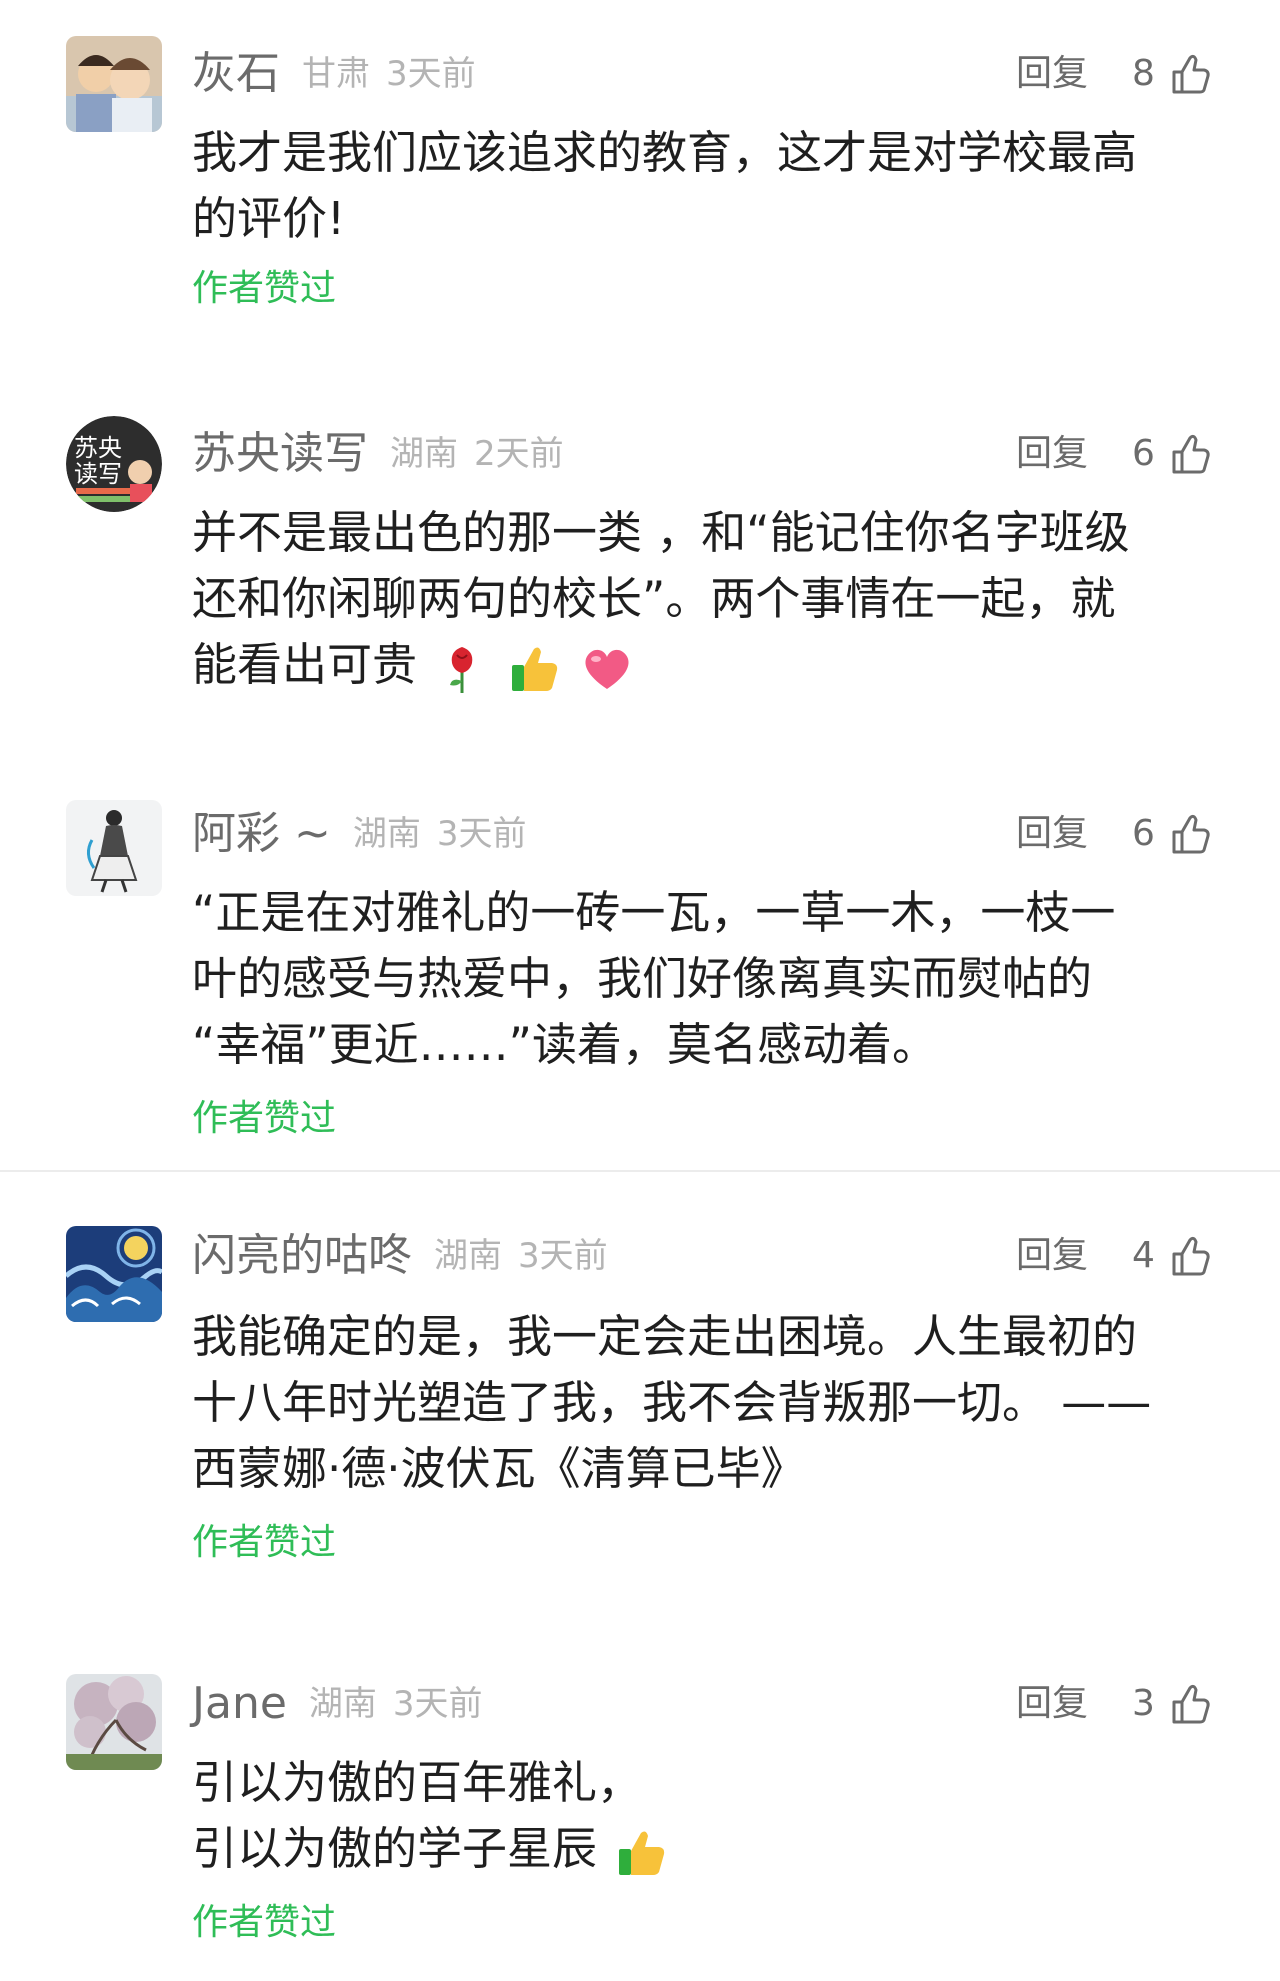  What do you see at coordinates (236, 74) in the screenshot?
I see `nickname: 灰石` at bounding box center [236, 74].